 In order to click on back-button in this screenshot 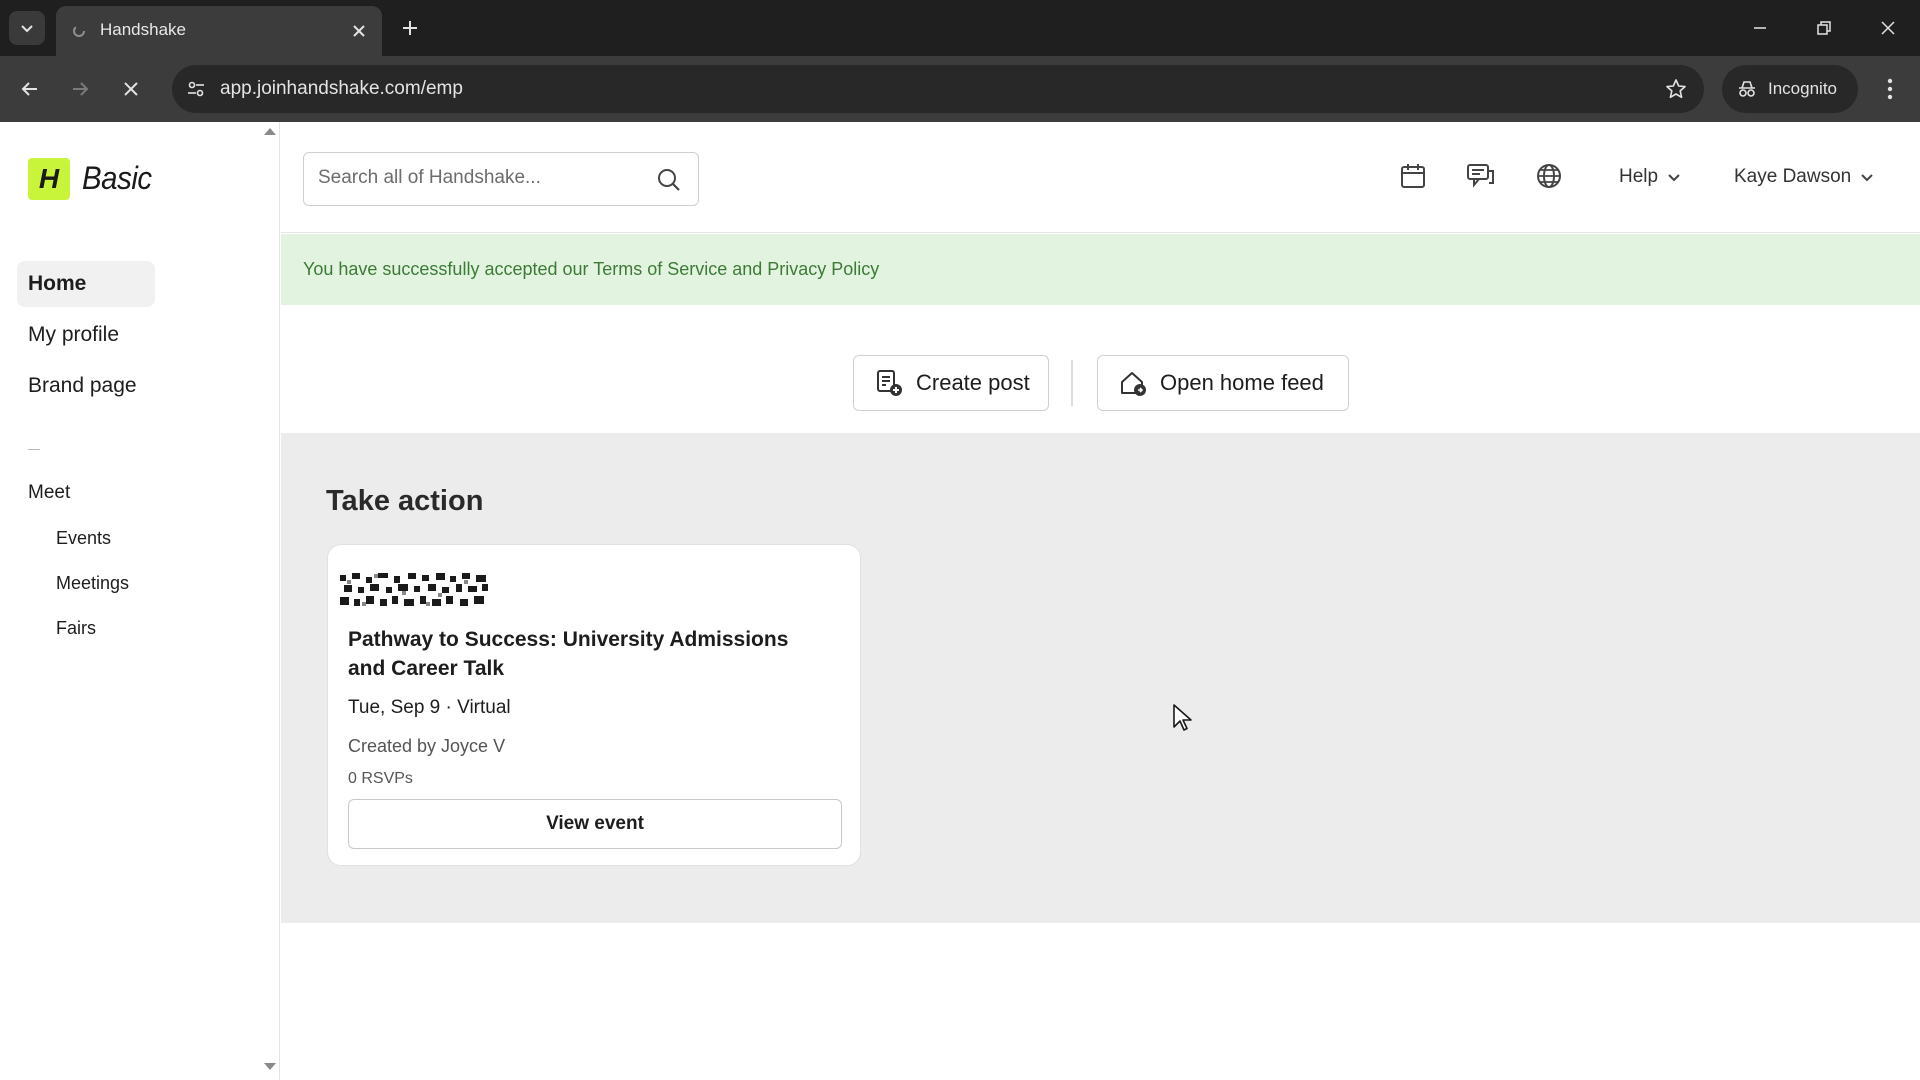, I will do `click(30, 89)`.